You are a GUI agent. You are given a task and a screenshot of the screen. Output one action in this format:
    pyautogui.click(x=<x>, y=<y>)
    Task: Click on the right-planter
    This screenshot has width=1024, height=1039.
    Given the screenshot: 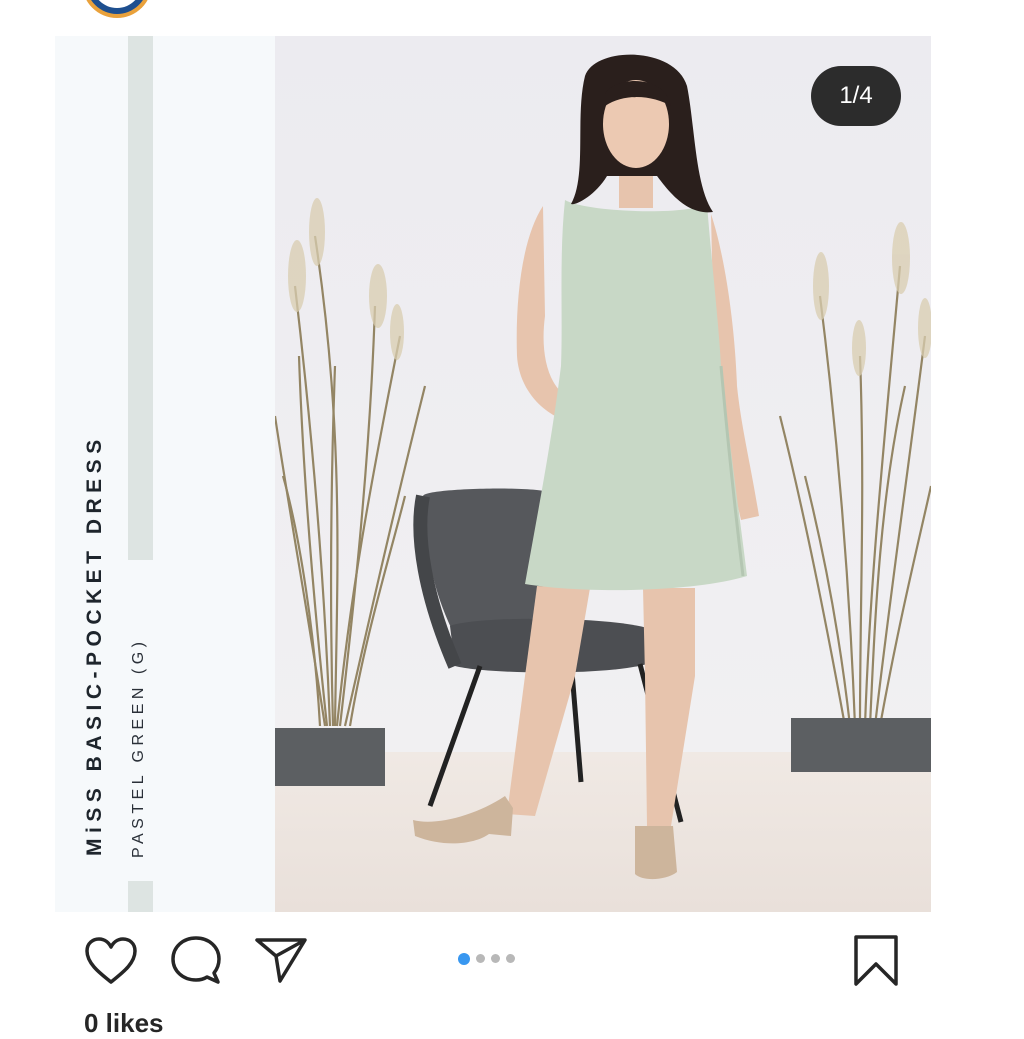 What is the action you would take?
    pyautogui.click(x=861, y=745)
    